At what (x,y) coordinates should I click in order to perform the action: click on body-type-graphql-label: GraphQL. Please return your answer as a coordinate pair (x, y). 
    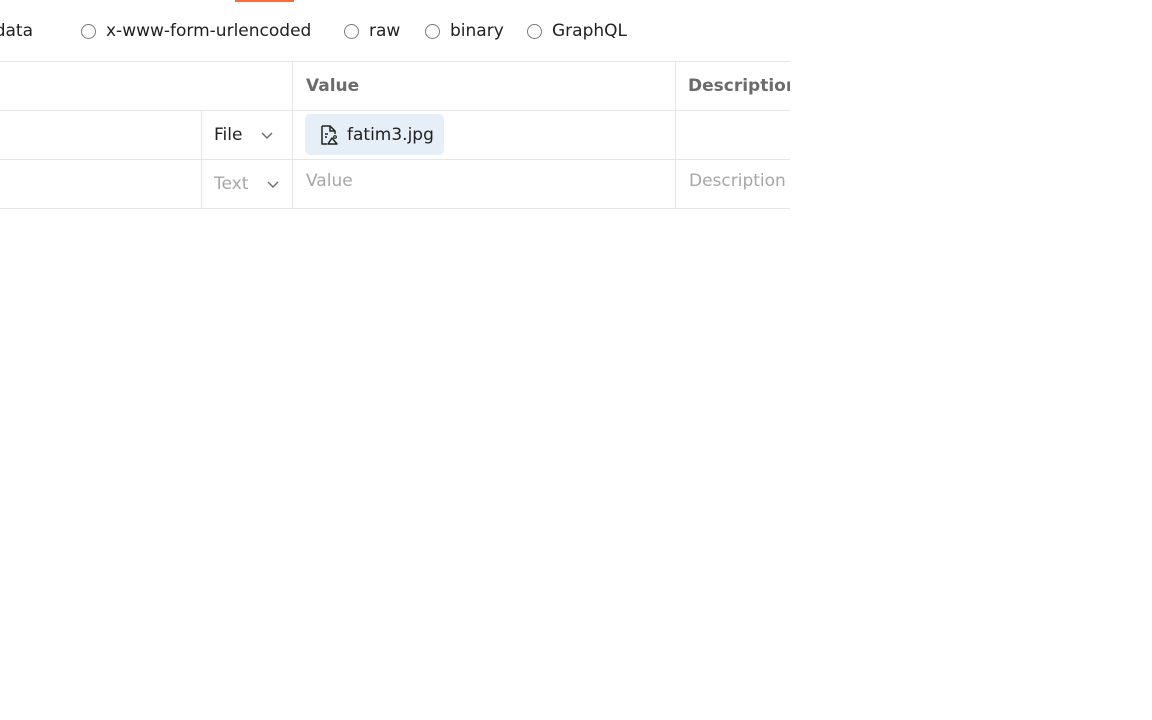
    Looking at the image, I should click on (589, 31).